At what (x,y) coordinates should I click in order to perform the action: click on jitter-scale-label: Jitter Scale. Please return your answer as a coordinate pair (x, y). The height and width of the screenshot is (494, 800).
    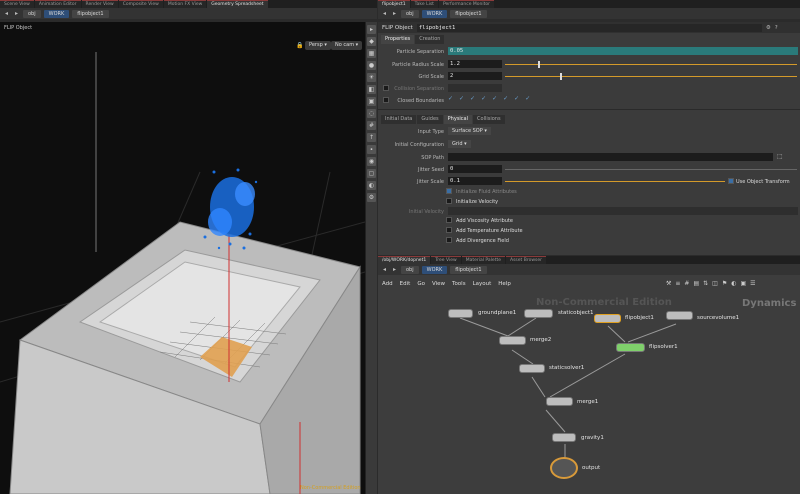
    Looking at the image, I should click on (430, 182).